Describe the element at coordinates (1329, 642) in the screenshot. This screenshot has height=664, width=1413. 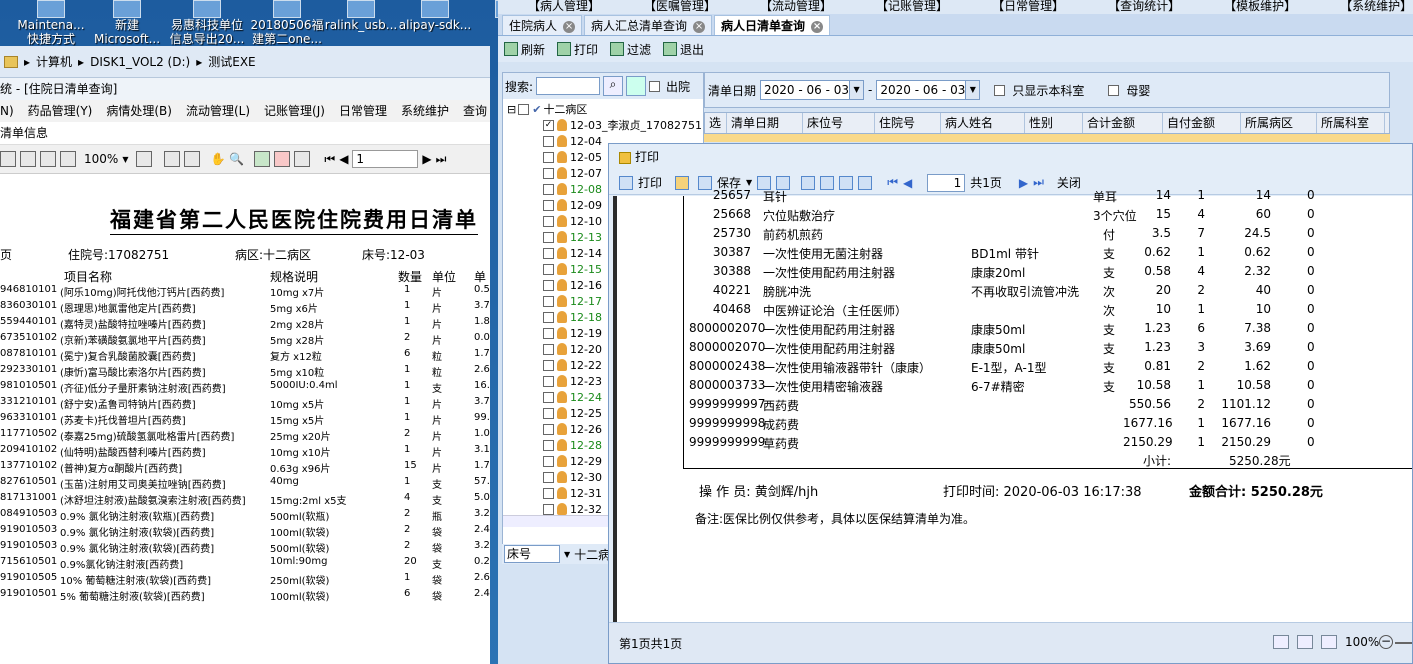
I see `view-multi-icon` at that location.